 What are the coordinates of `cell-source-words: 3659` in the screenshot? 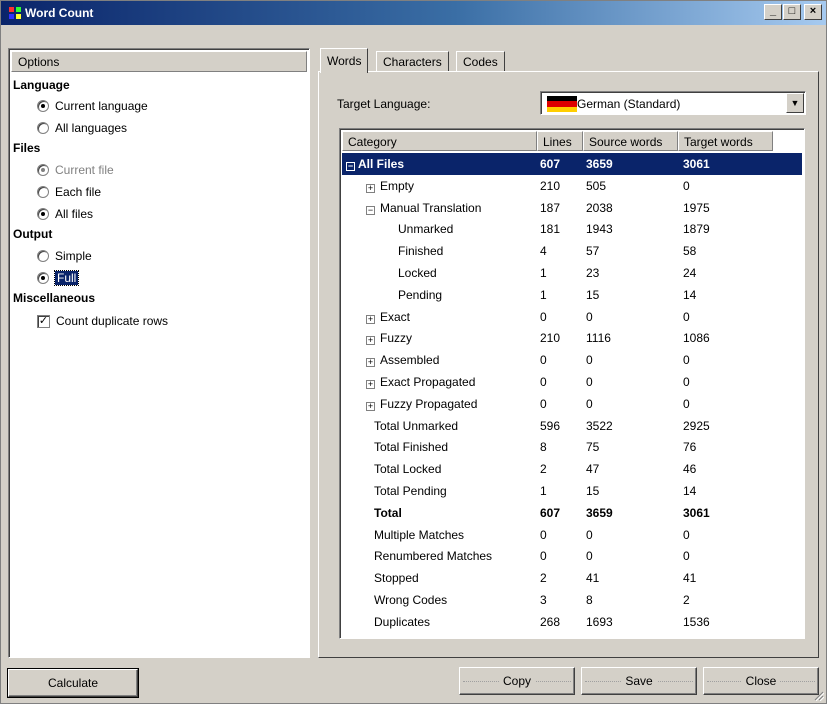 It's located at (599, 512).